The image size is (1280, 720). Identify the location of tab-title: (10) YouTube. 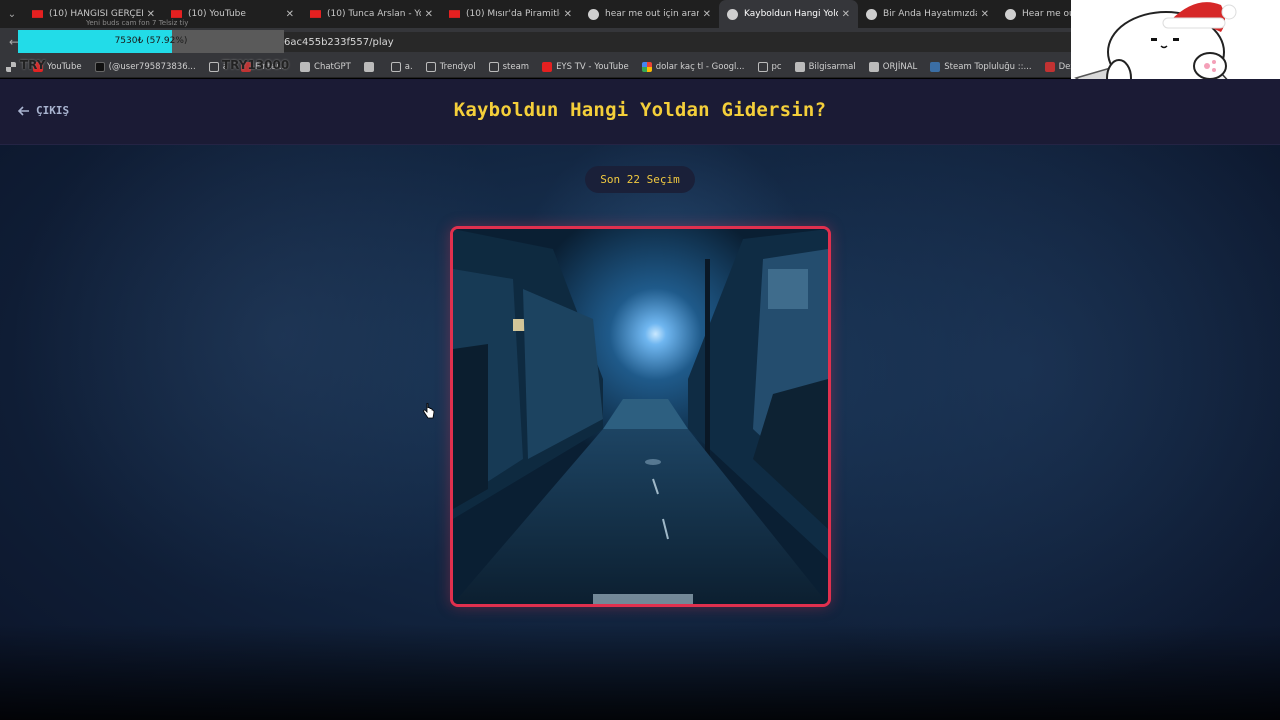
(217, 14).